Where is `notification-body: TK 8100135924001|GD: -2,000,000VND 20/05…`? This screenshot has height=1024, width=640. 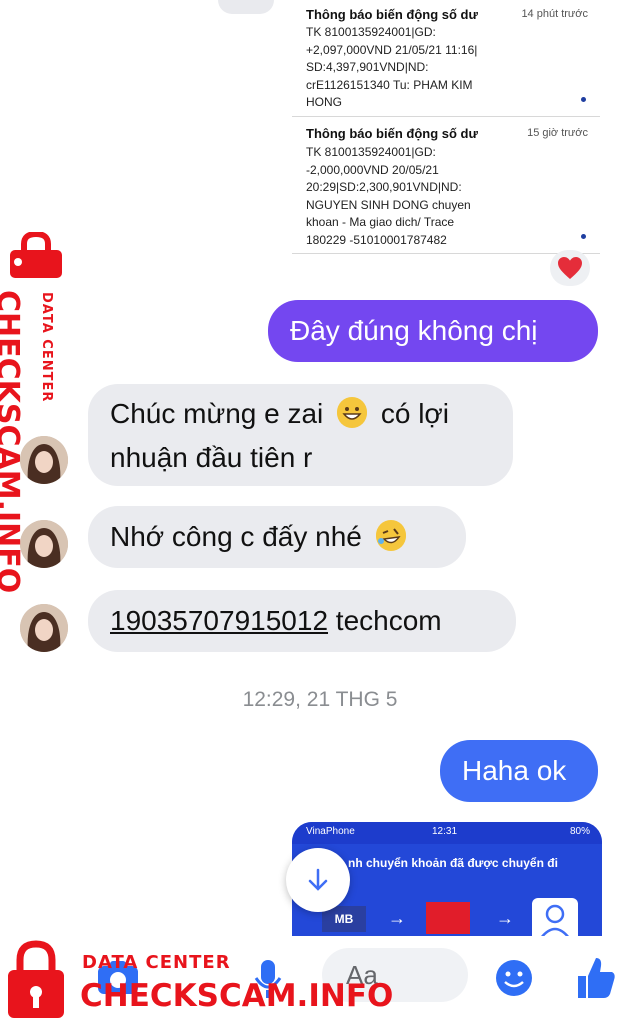
notification-body: TK 8100135924001|GD: -2,000,000VND 20/05… is located at coordinates (388, 196).